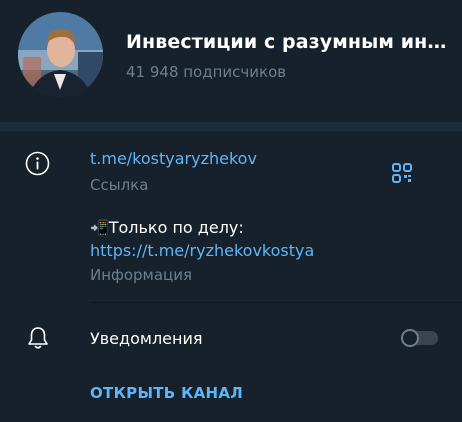 This screenshot has height=422, width=462. I want to click on bell-icon, so click(38, 338).